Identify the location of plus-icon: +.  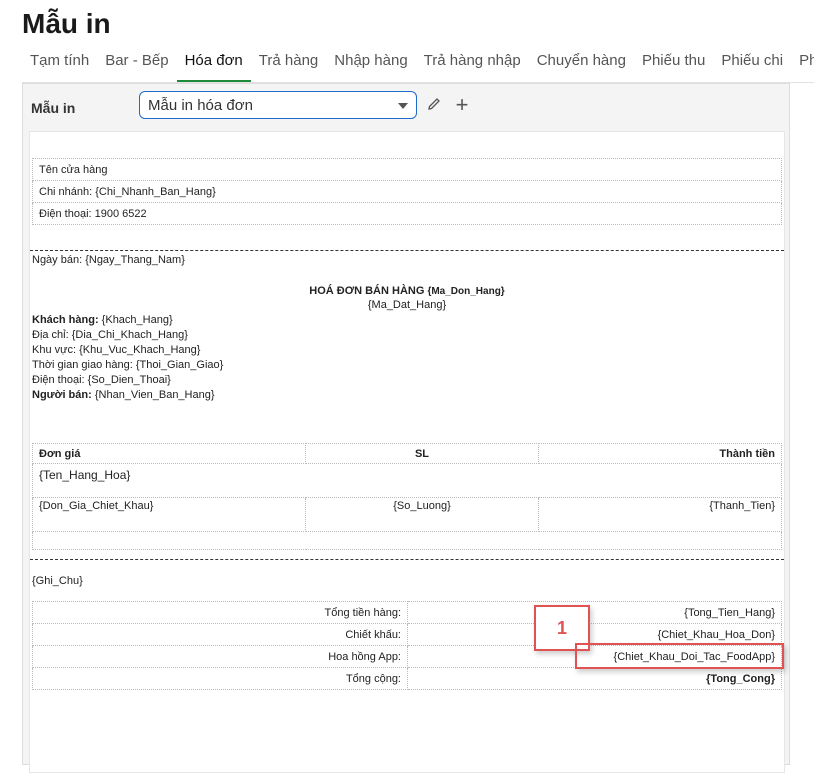
(462, 105).